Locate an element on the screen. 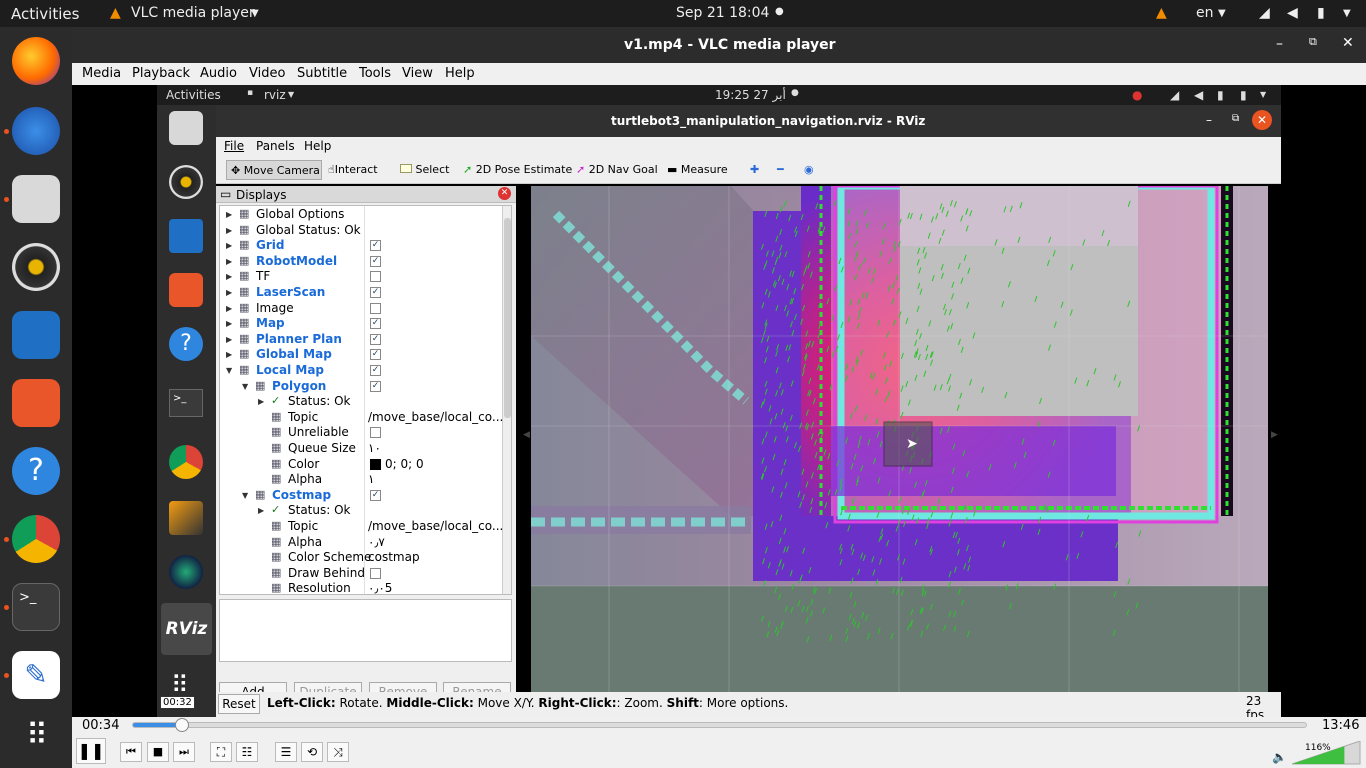 This screenshot has height=768, width=1366. tree-label: Map is located at coordinates (270, 323).